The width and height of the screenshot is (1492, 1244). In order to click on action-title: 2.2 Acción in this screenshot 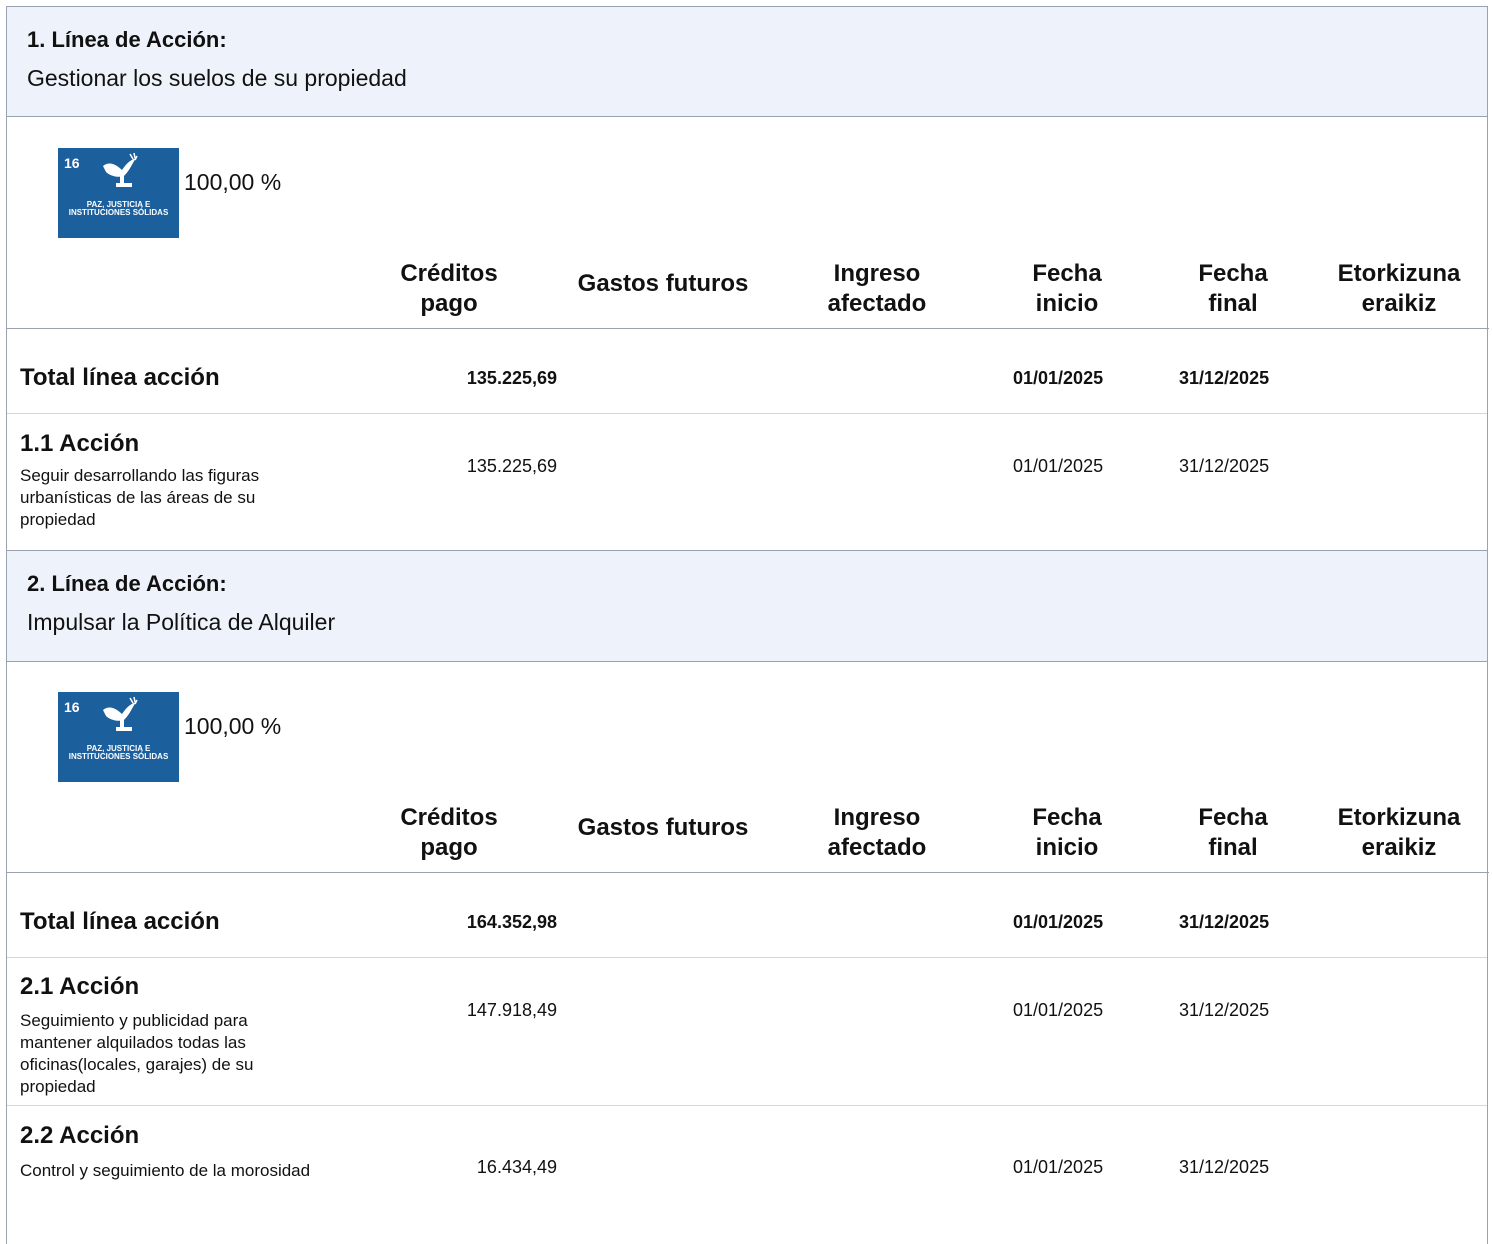, I will do `click(80, 1135)`.